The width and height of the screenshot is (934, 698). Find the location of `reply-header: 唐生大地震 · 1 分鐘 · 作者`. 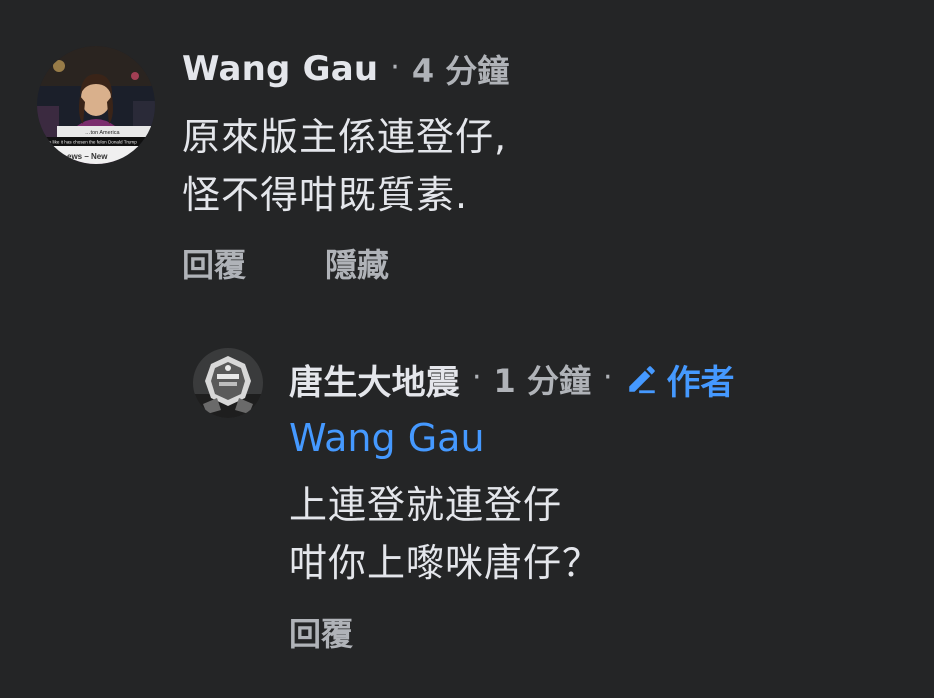

reply-header: 唐生大地震 · 1 分鐘 · 作者 is located at coordinates (512, 379).